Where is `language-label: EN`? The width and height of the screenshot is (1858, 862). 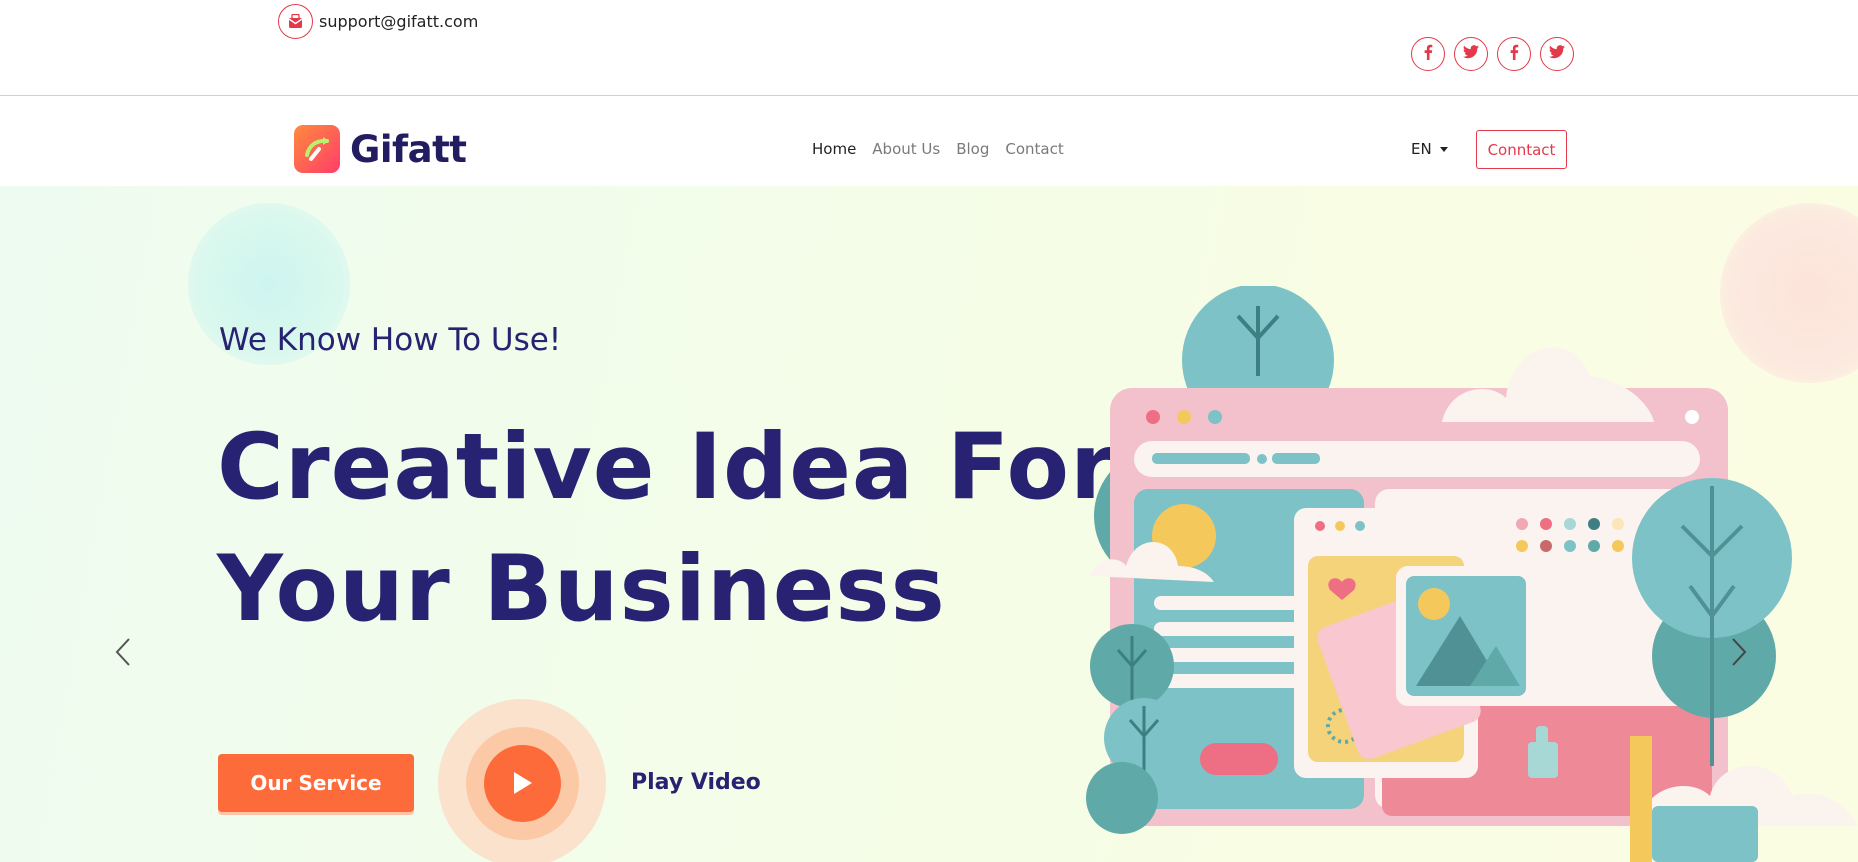
language-label: EN is located at coordinates (1421, 149).